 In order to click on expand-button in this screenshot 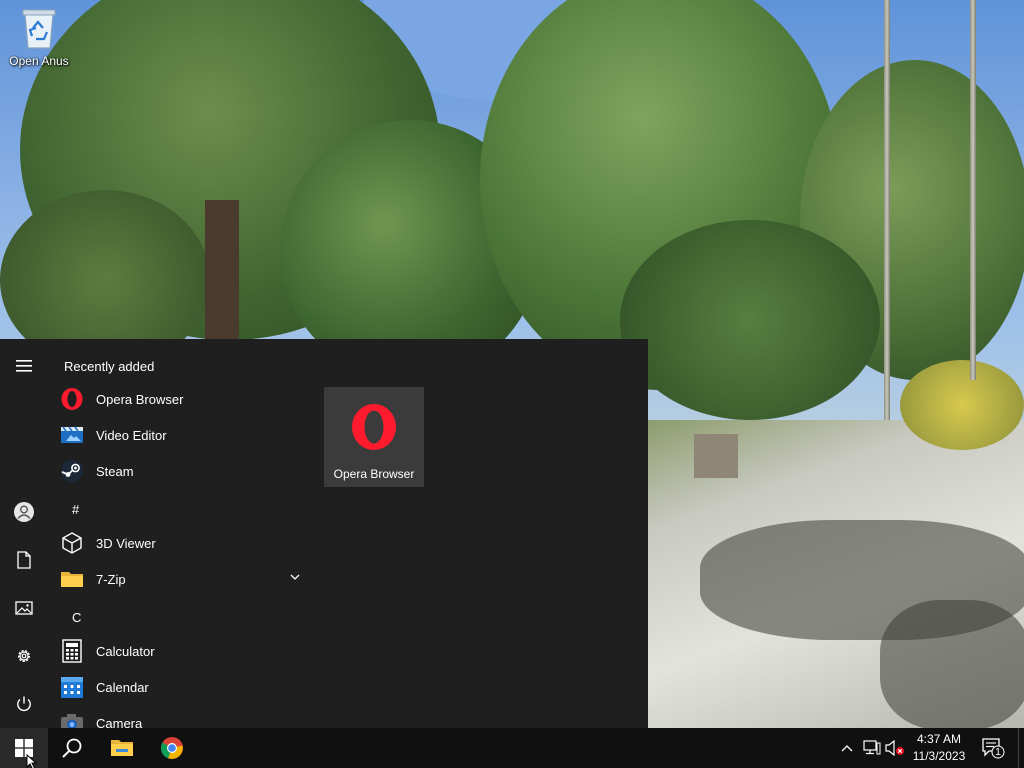, I will do `click(24, 366)`.